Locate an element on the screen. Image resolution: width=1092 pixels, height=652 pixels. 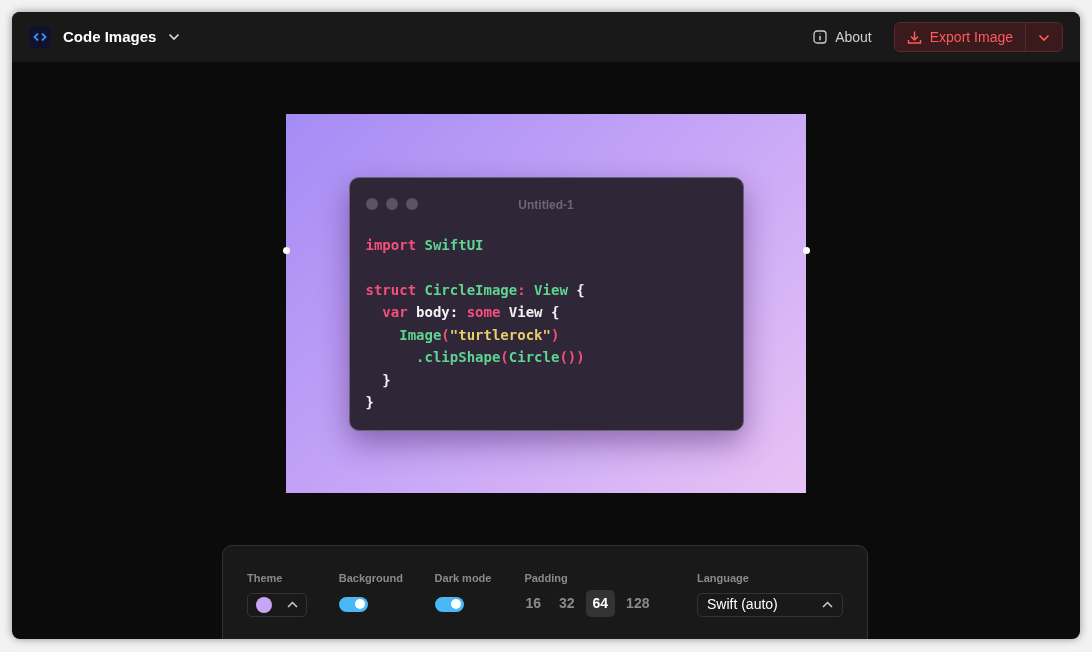
code-line: Image("turtlerock") is located at coordinates (479, 335).